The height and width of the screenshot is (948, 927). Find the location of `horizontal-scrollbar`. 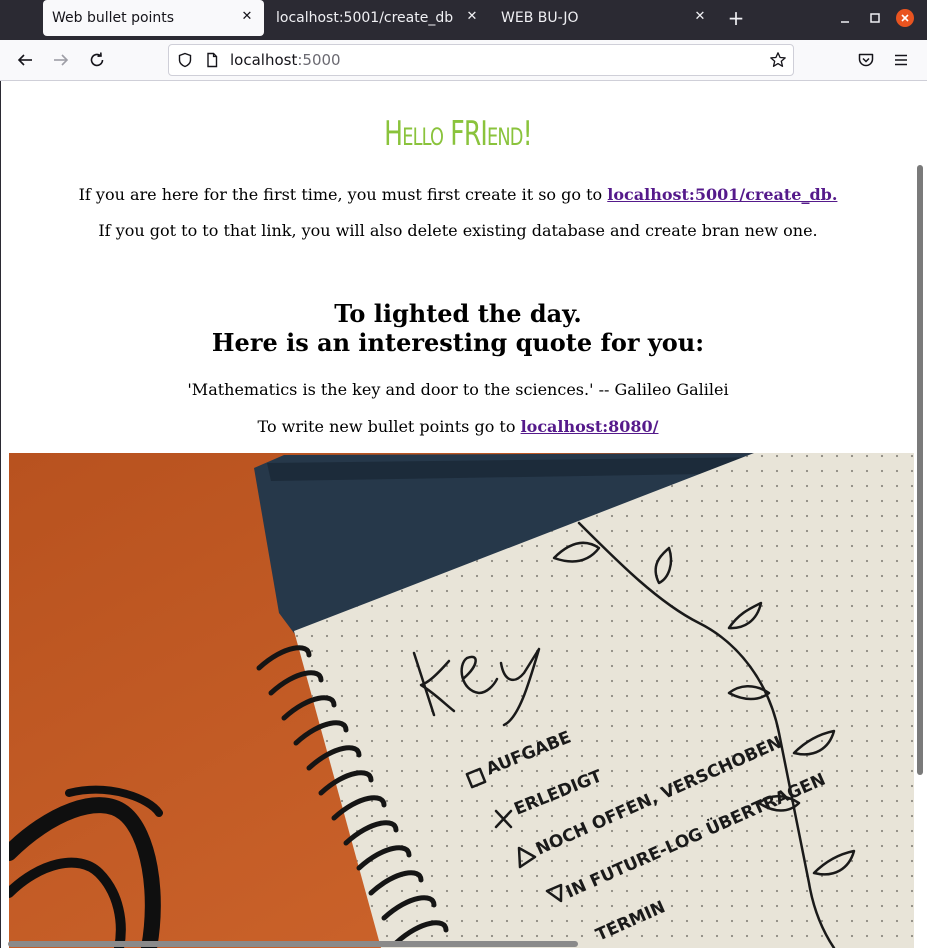

horizontal-scrollbar is located at coordinates (293, 944).